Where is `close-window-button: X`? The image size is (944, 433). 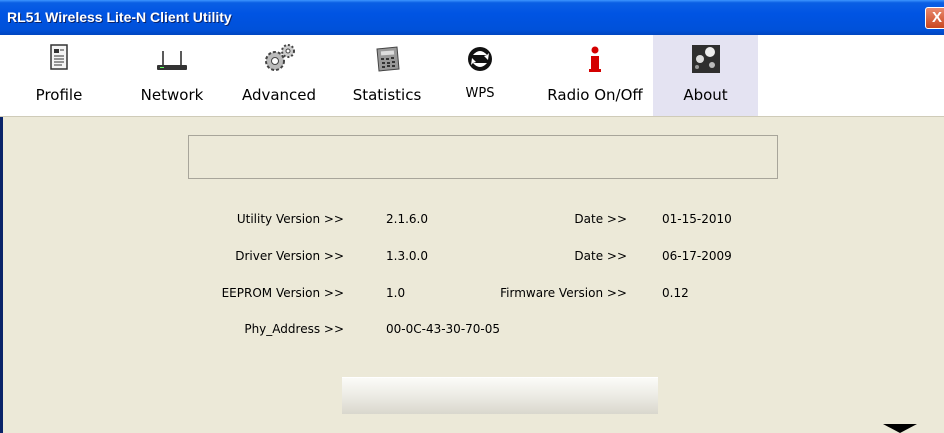
close-window-button: X is located at coordinates (934, 18).